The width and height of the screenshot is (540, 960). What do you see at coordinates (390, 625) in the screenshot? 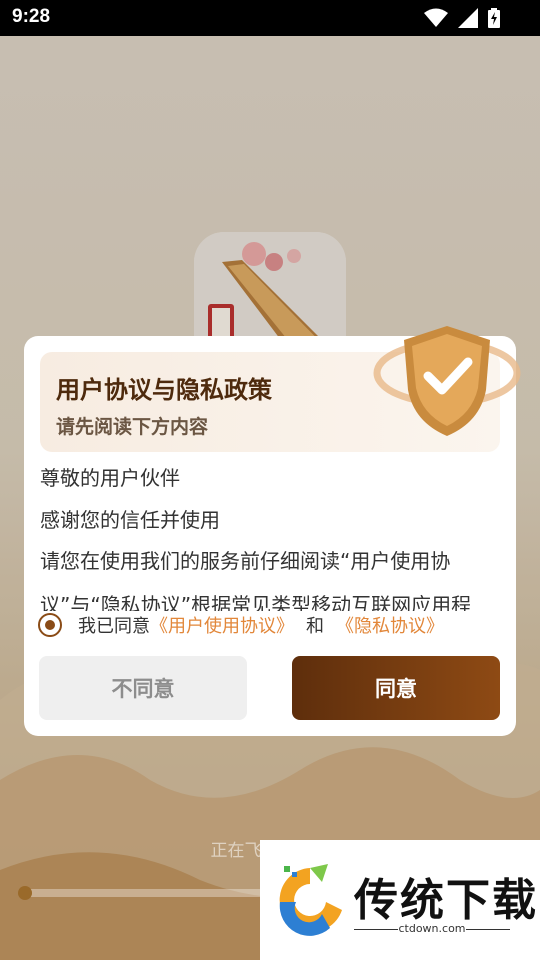
I see `privacy-policy-link: 《隐私协议》` at bounding box center [390, 625].